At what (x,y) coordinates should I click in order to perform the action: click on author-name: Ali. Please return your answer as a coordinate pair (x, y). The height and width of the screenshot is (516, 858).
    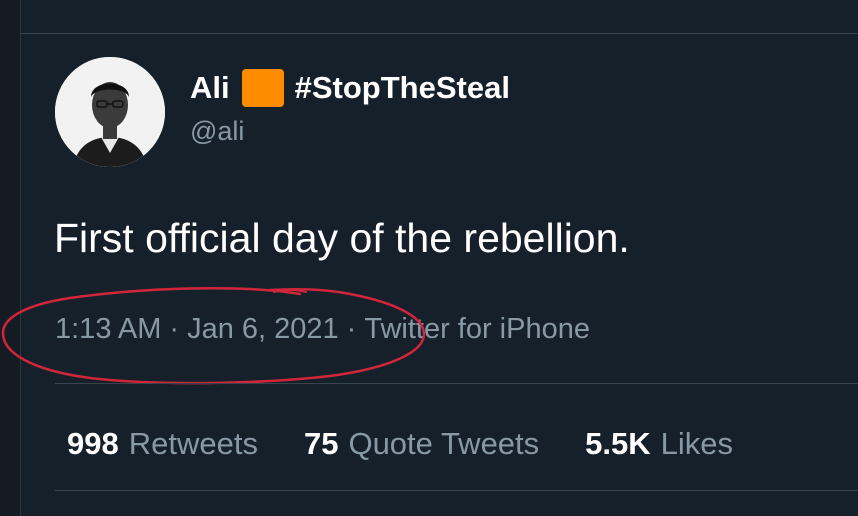
    Looking at the image, I should click on (210, 87).